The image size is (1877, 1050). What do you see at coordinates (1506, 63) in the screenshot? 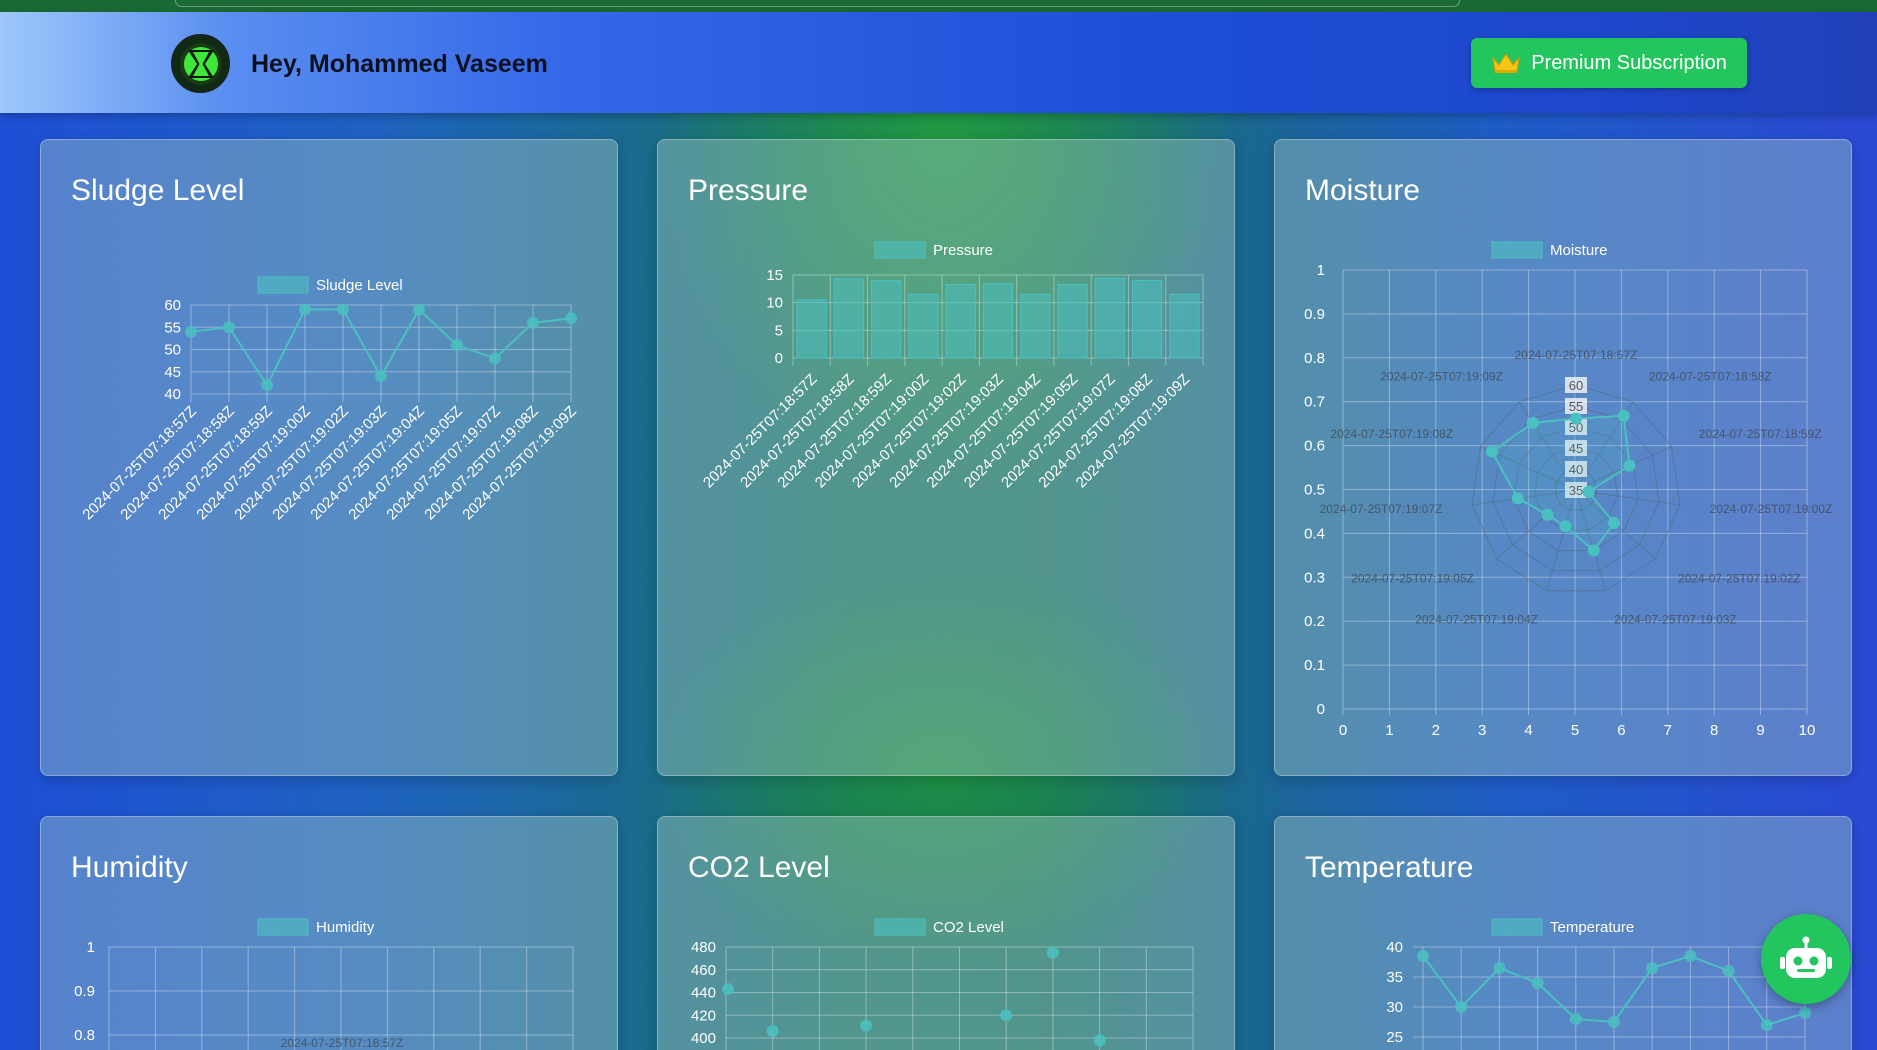
I see `crown-icon` at bounding box center [1506, 63].